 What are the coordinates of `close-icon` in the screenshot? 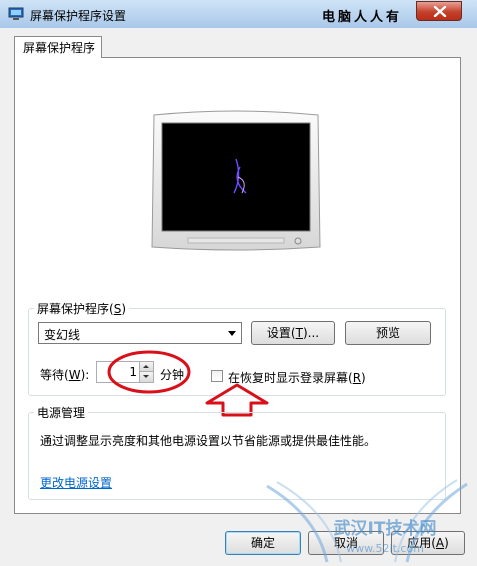 It's located at (440, 11).